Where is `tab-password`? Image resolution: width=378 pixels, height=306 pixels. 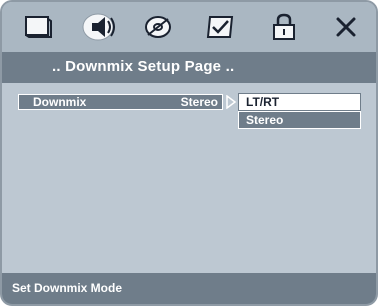 tab-password is located at coordinates (284, 27).